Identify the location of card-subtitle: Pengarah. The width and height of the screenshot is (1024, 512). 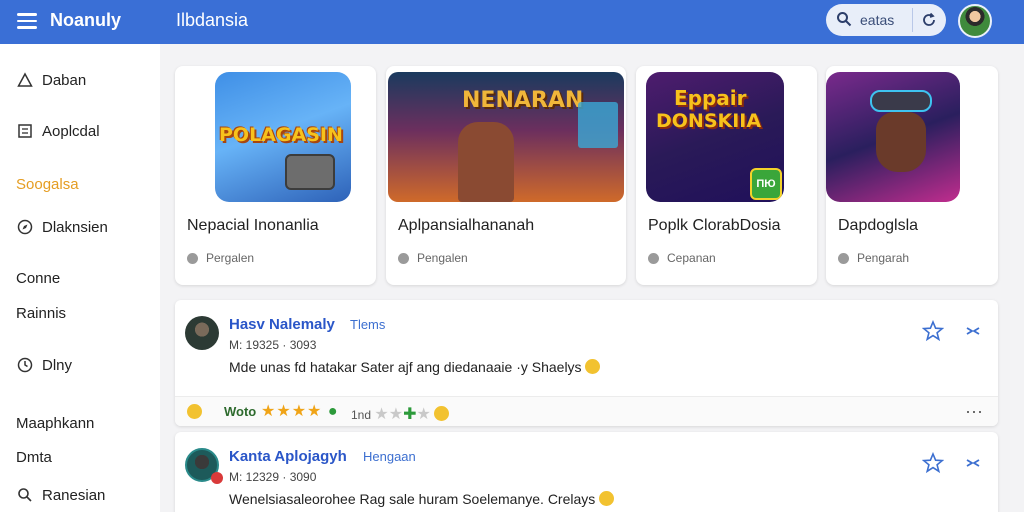
(873, 258).